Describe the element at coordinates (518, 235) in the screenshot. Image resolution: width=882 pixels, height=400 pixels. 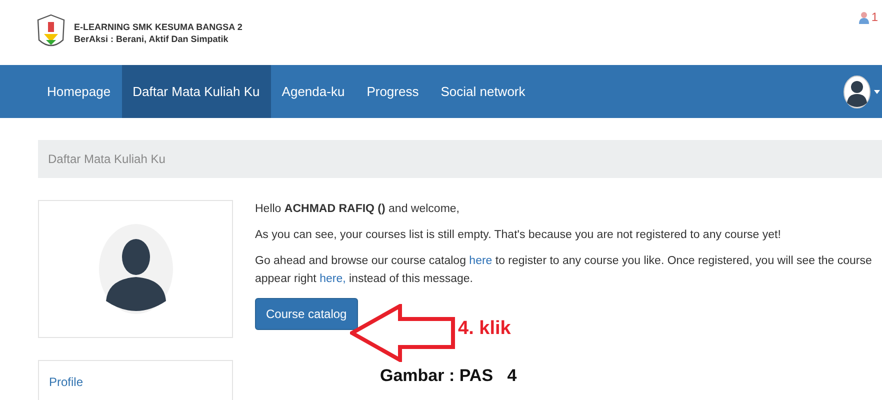
I see `empty-notice: As you can see, your courses list is still empty. That's because you are not registered to any course yet!` at that location.